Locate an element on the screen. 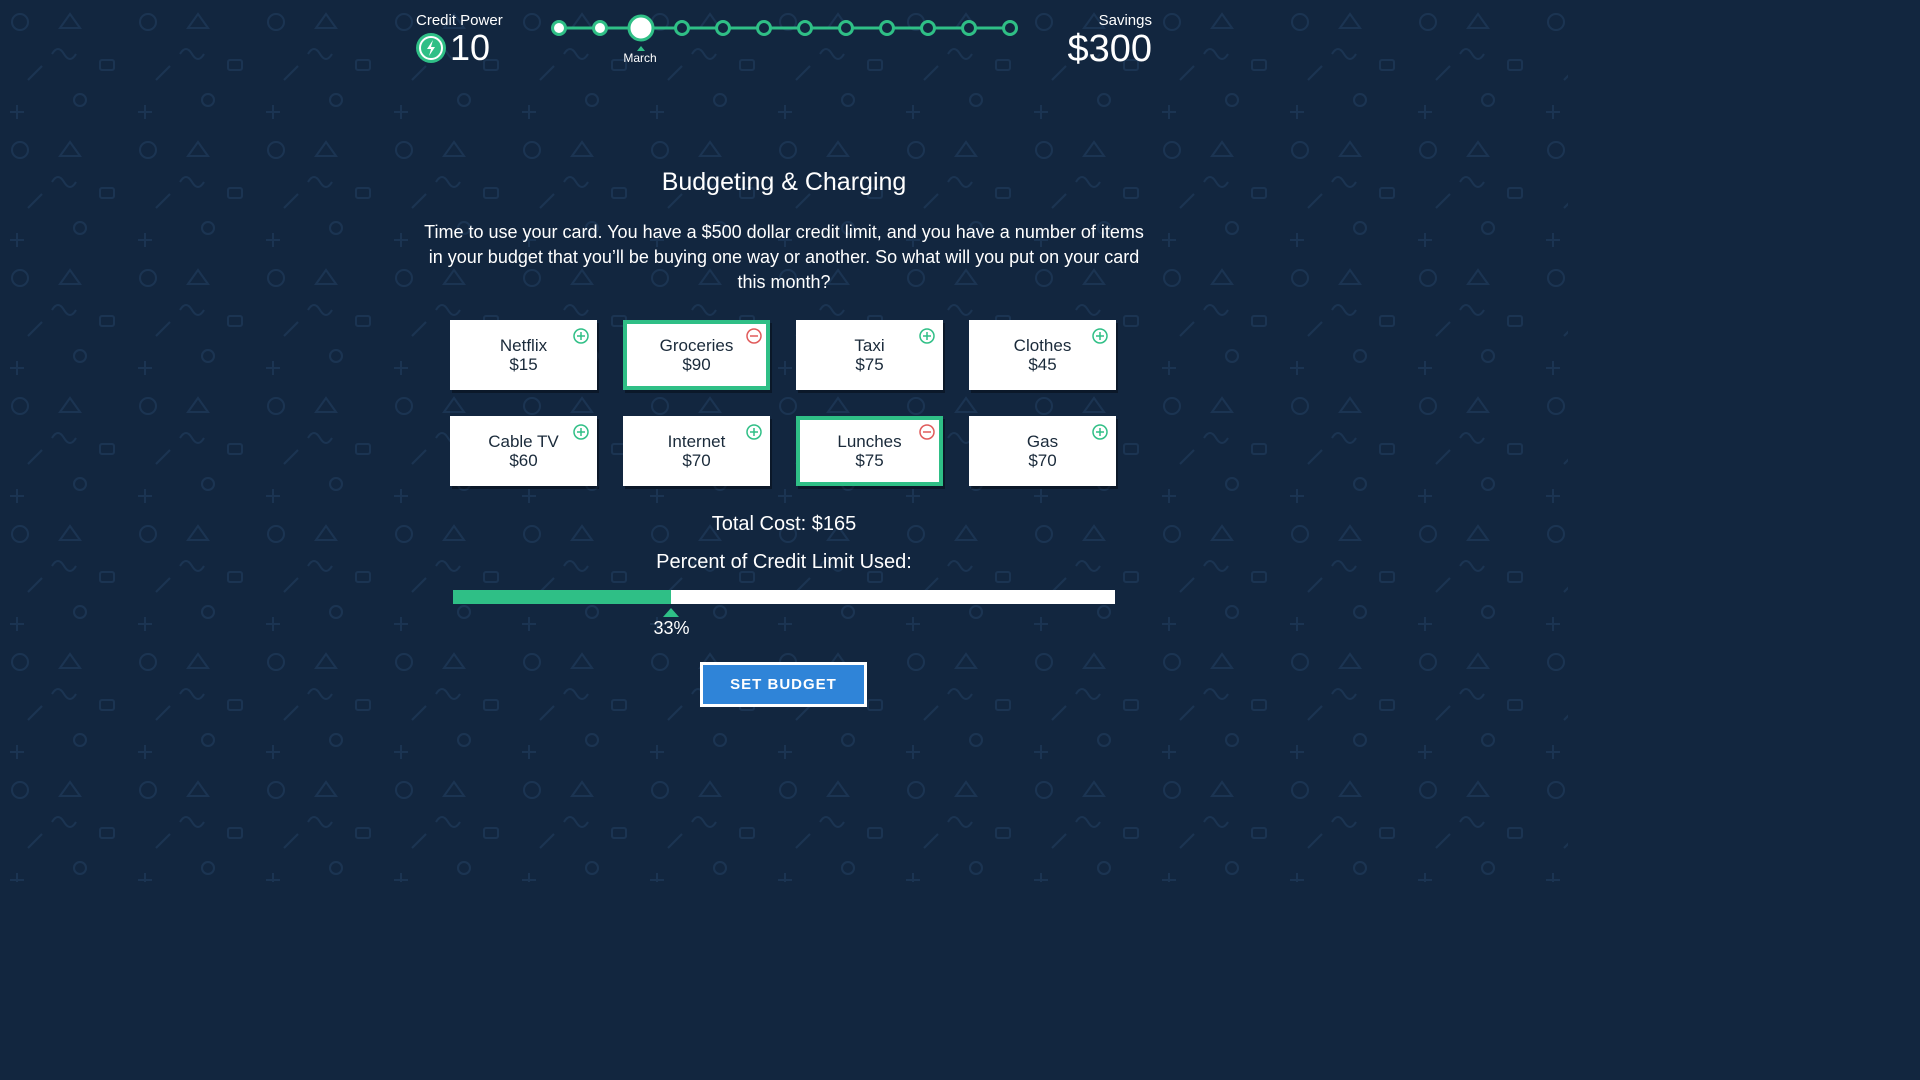  budget-item-card: Netflix $15 is located at coordinates (523, 355).